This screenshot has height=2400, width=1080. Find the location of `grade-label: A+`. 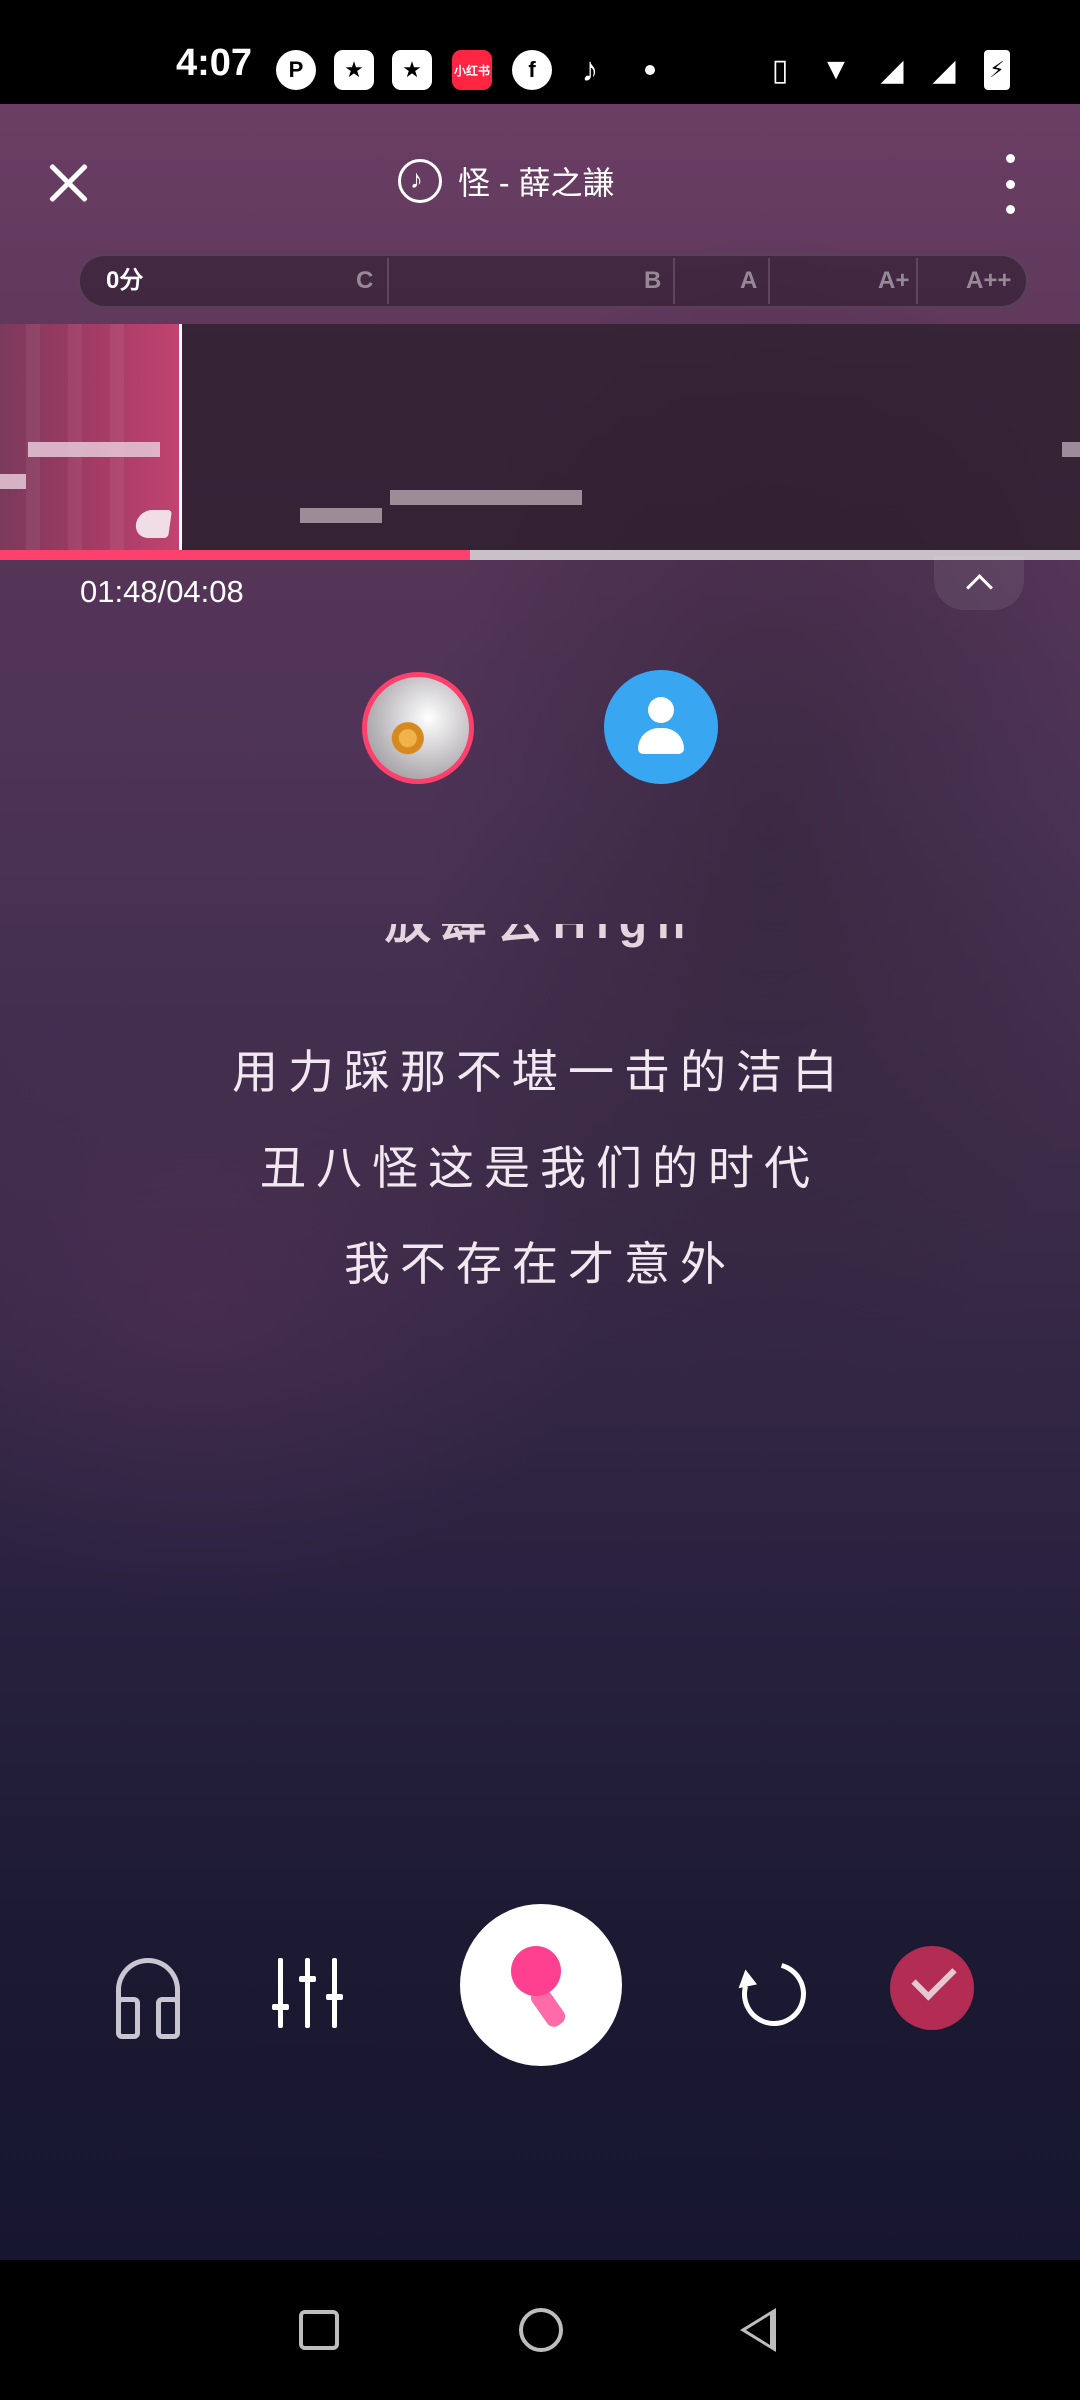

grade-label: A+ is located at coordinates (894, 280).